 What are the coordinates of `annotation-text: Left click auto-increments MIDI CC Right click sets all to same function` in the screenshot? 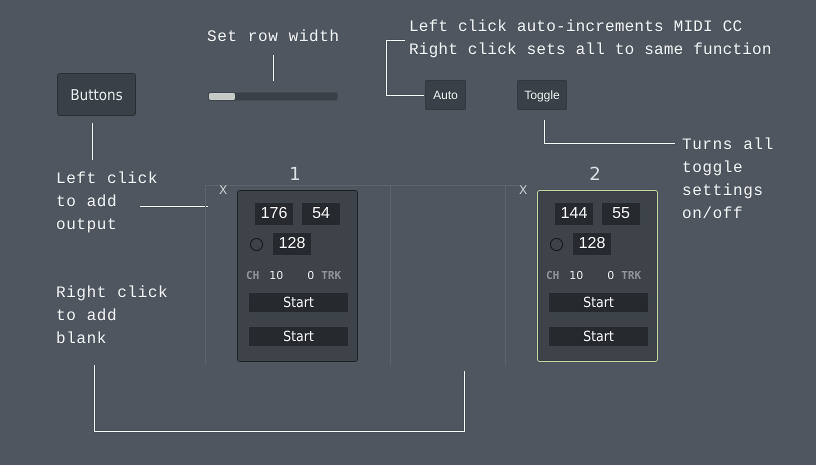 It's located at (590, 39).